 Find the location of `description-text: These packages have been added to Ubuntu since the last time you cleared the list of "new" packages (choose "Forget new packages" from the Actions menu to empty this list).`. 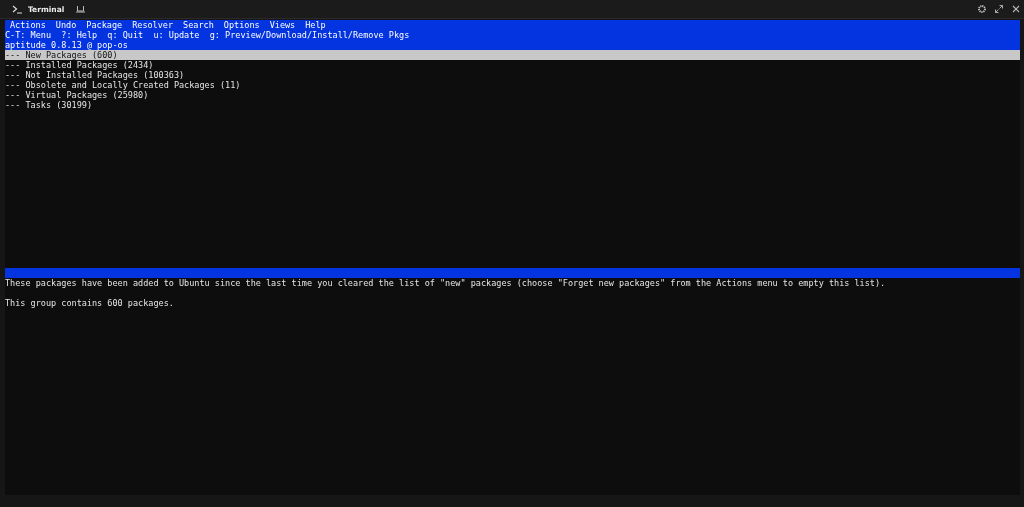

description-text: These packages have been added to Ubuntu since the last time you cleared the list of "new" packages (choose "Forget new packages" from the Actions menu to empty this list). is located at coordinates (446, 283).